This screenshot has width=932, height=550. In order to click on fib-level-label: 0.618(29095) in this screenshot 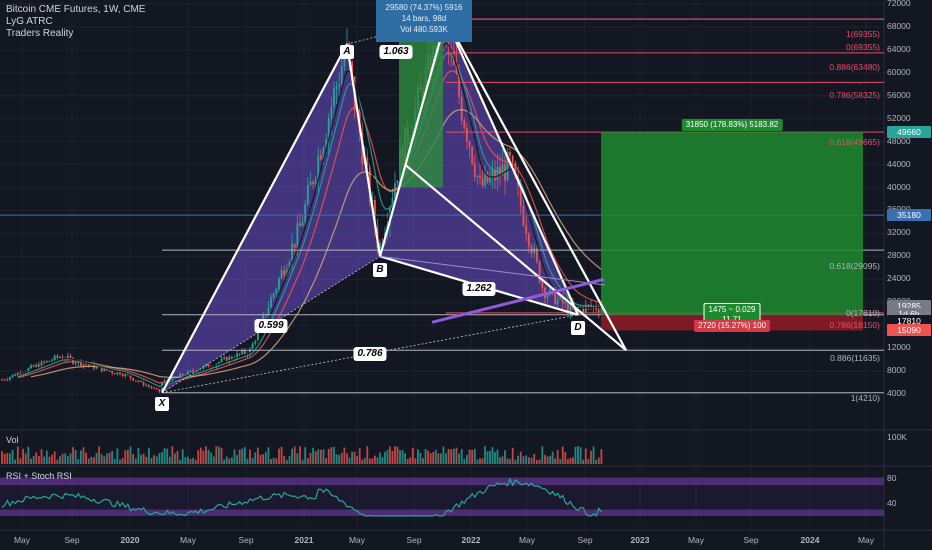, I will do `click(854, 266)`.